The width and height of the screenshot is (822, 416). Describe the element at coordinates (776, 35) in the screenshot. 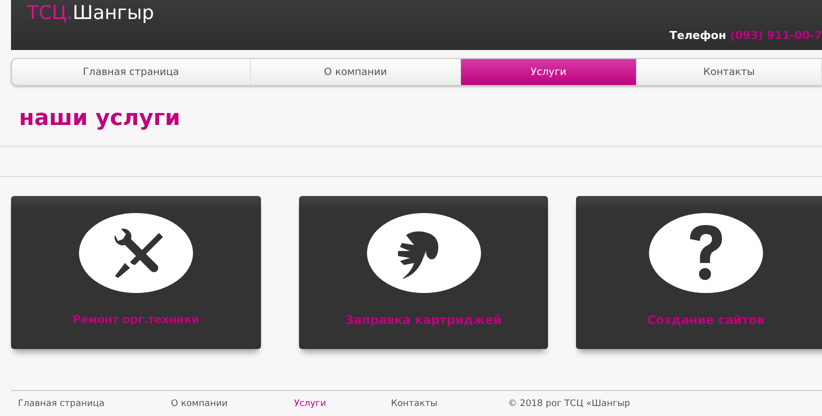

I see `phone-number: (093) 911-00-7` at that location.